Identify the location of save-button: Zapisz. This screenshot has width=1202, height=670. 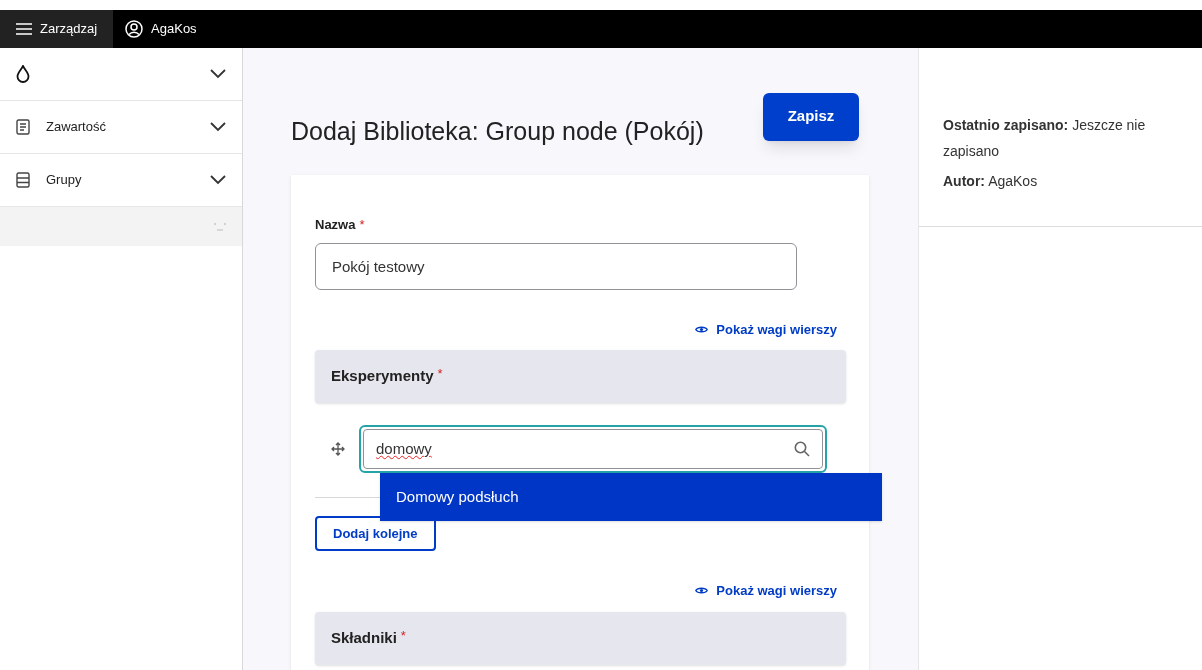
(811, 116).